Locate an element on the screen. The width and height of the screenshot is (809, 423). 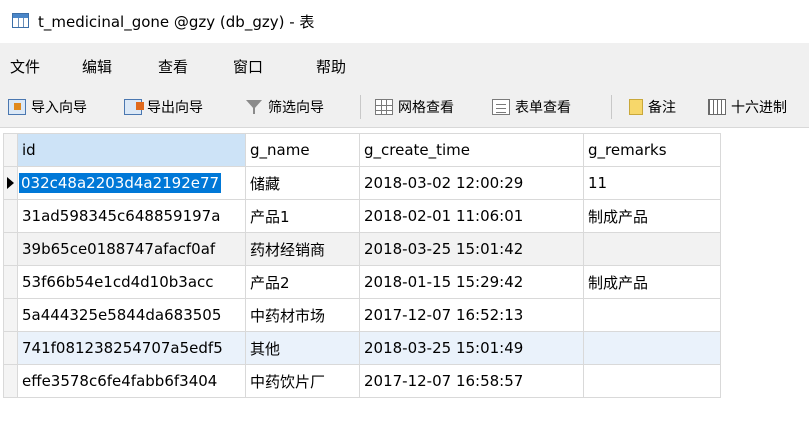
menu-bar: 文件 编辑 查看 窗口 帮助 is located at coordinates (404, 65).